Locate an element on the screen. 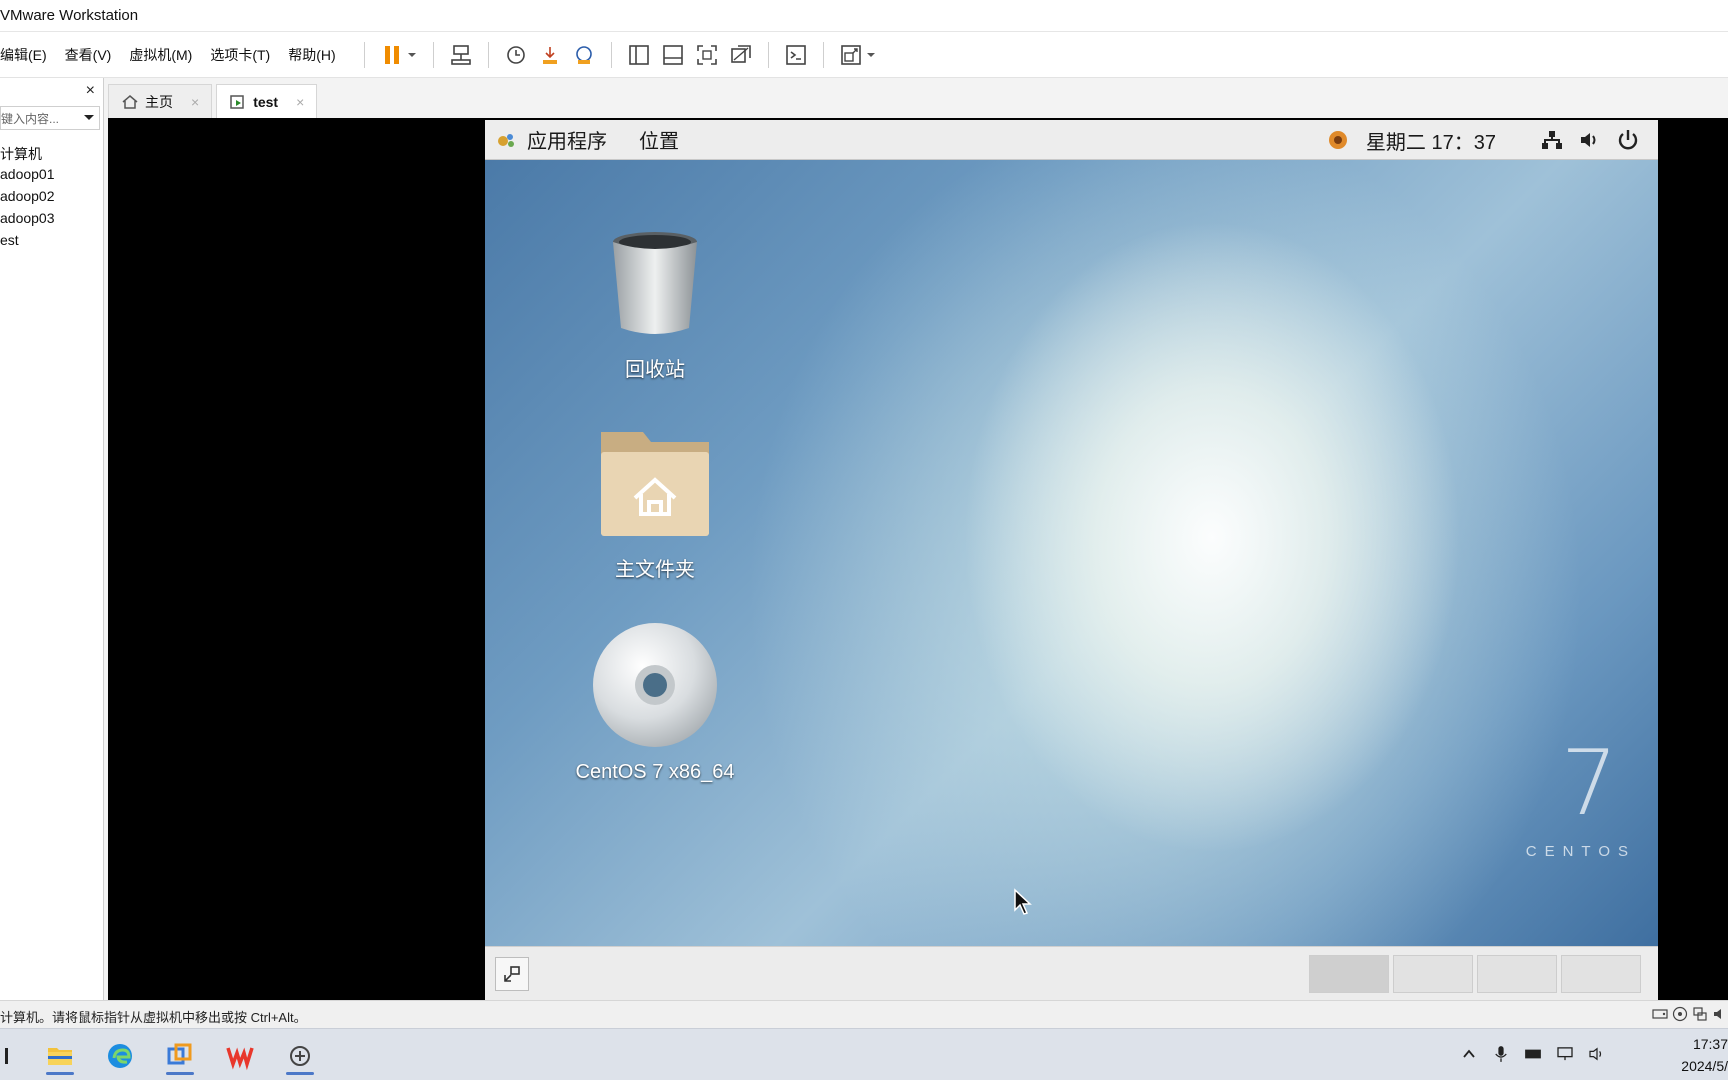  restore-window-icon is located at coordinates (512, 974).